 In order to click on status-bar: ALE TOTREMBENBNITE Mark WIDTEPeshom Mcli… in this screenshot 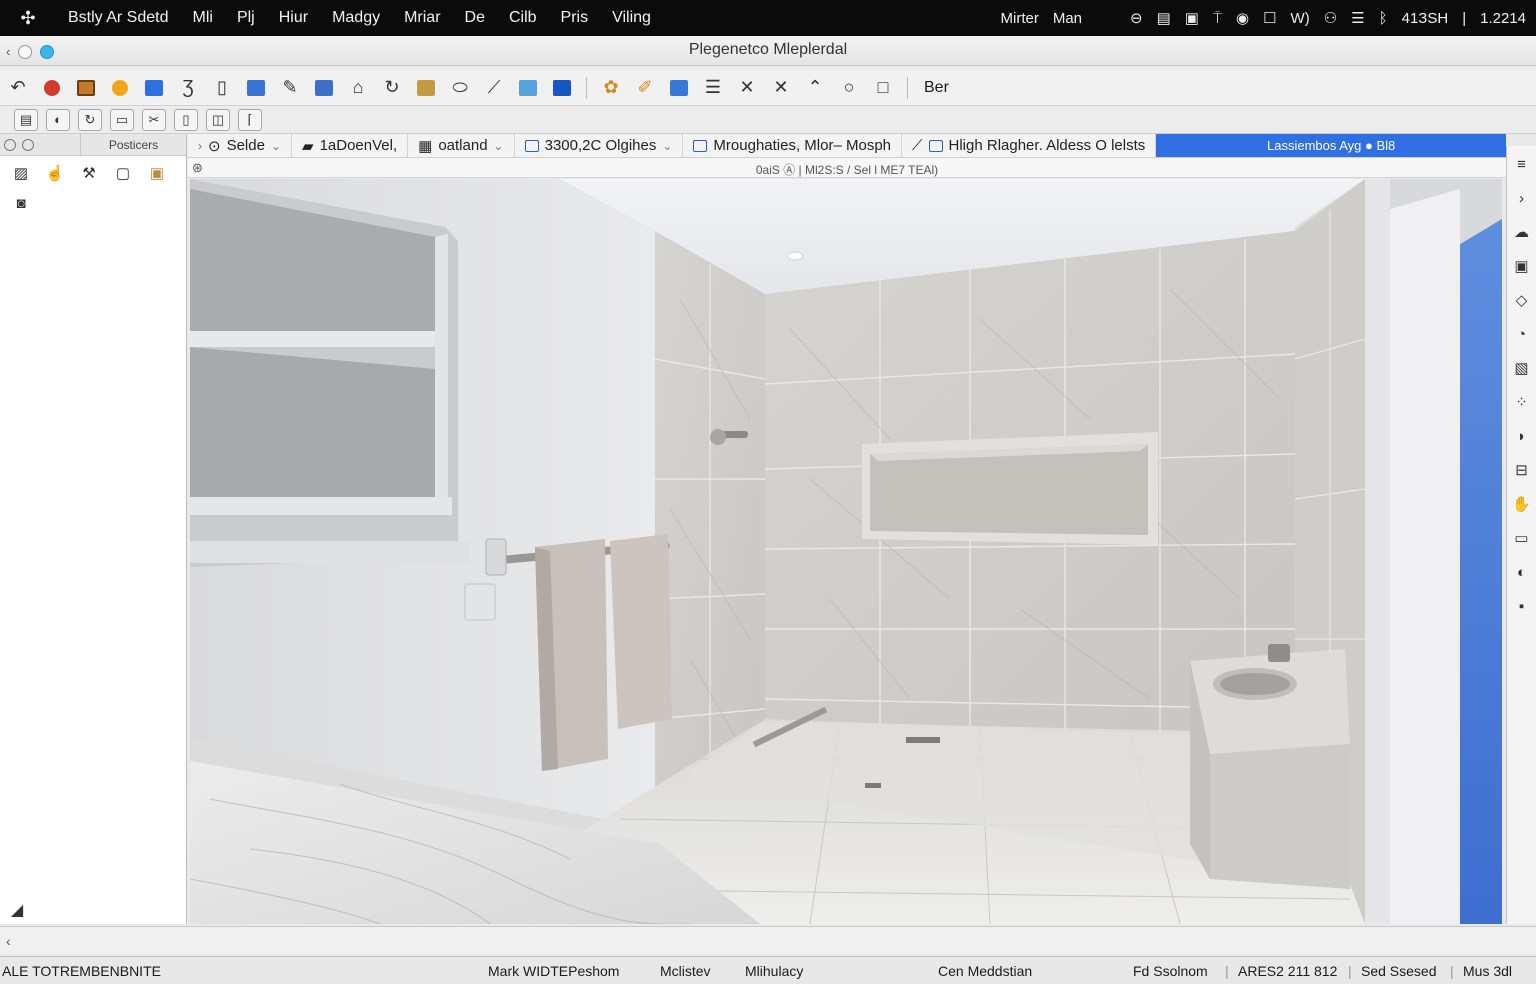, I will do `click(768, 970)`.